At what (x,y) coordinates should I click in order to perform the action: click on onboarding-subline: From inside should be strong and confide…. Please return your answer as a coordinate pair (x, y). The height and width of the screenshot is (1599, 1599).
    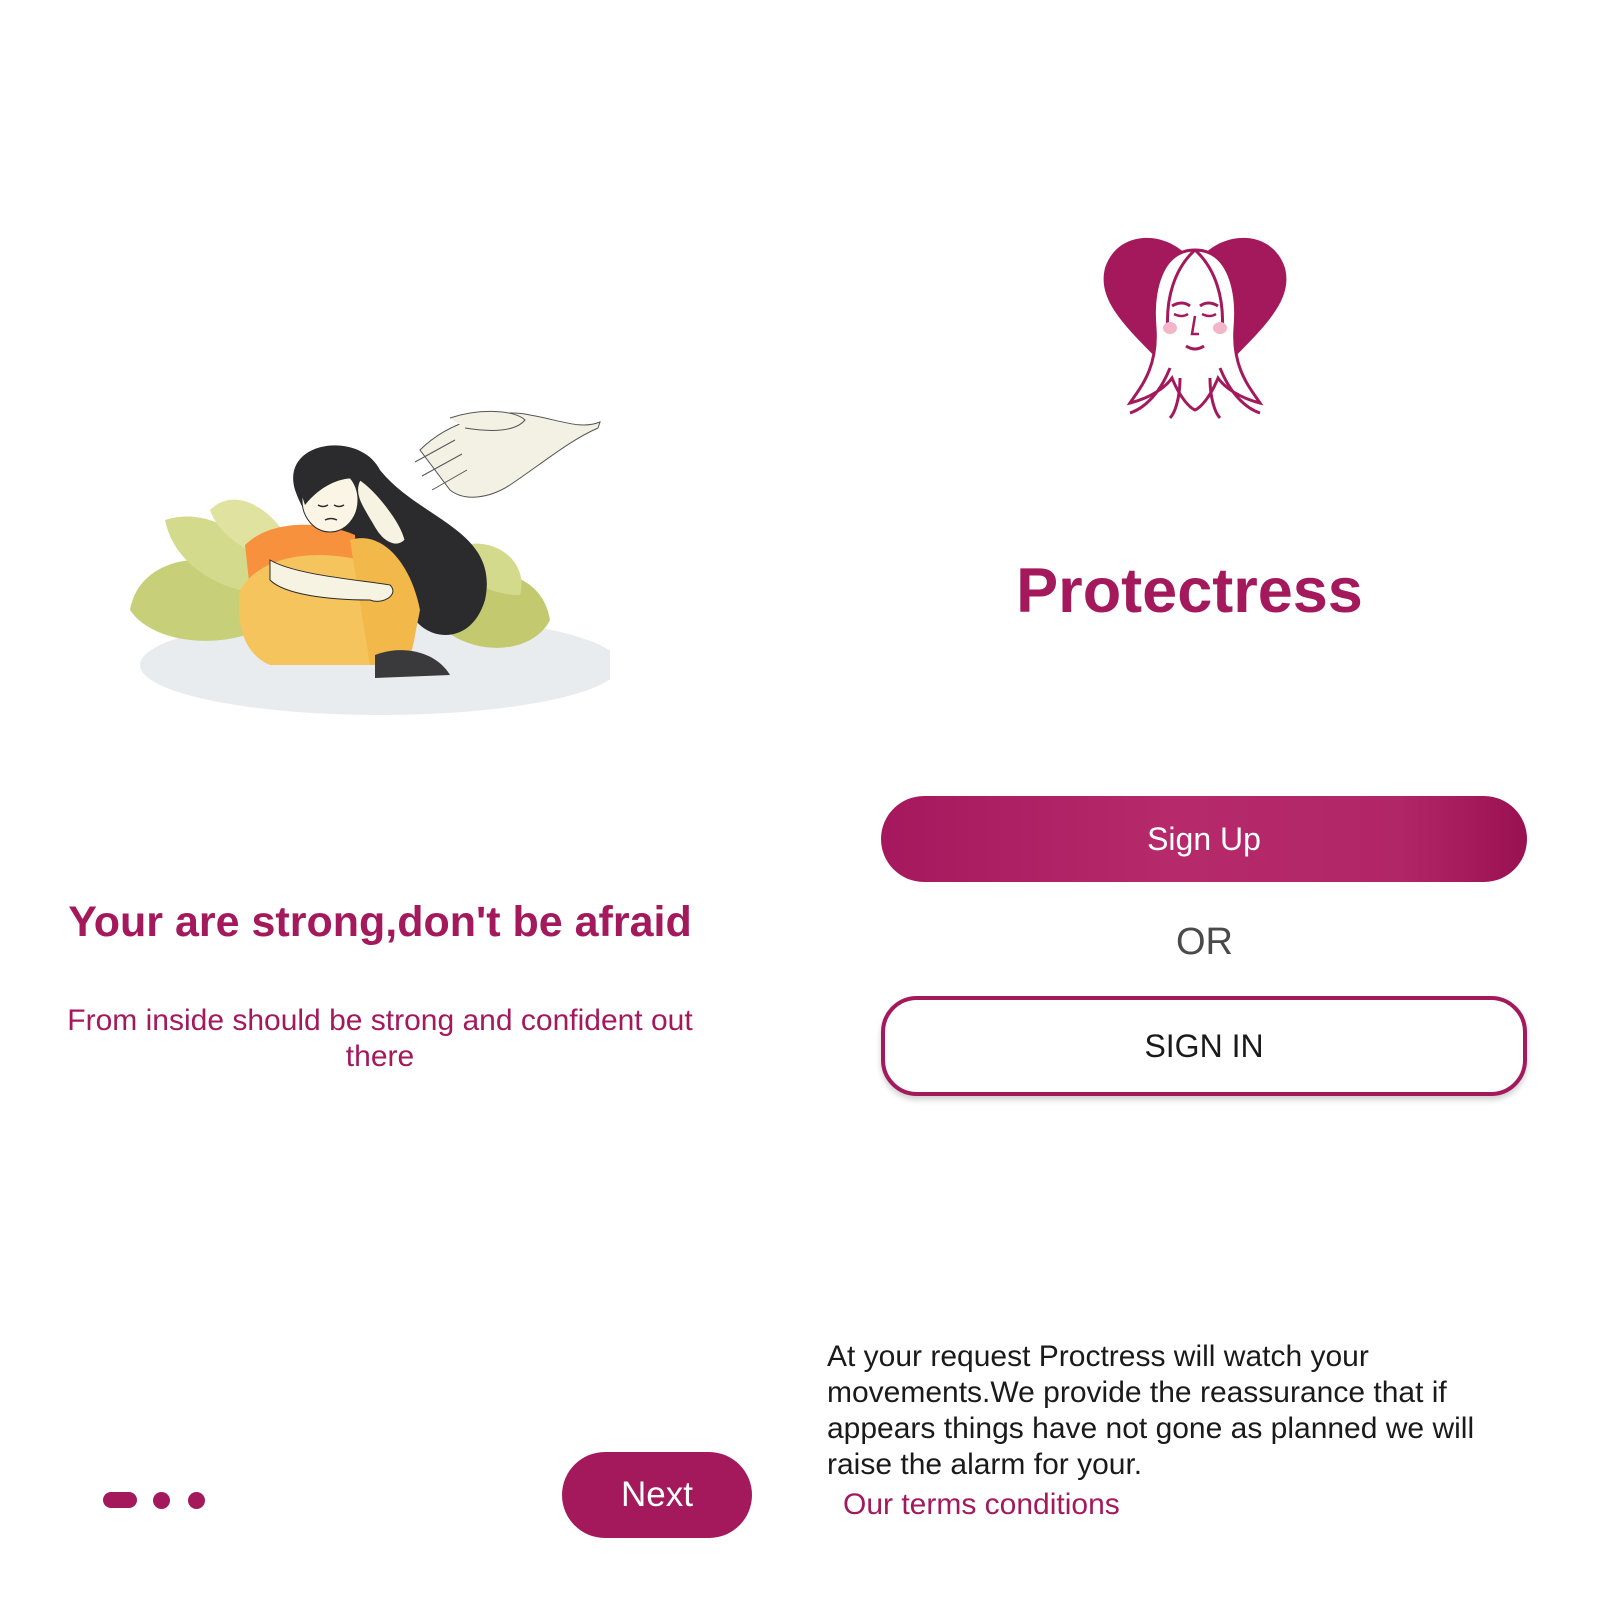
    Looking at the image, I should click on (380, 1038).